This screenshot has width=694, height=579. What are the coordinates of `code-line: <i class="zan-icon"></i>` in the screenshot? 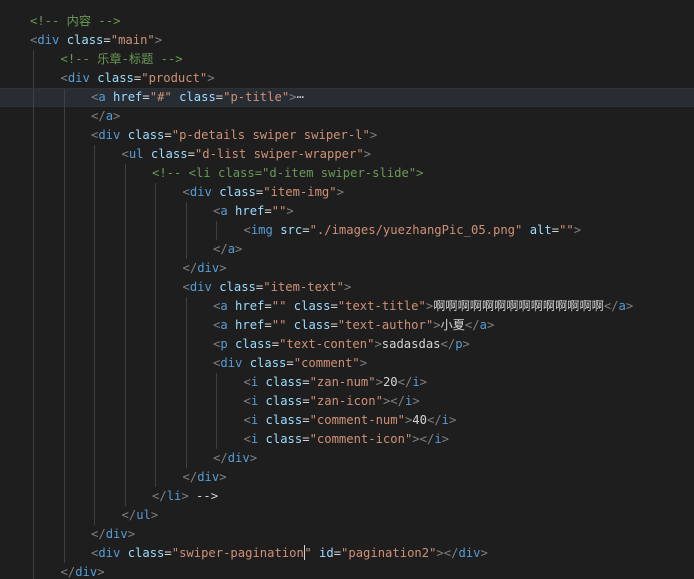 It's located at (347, 401).